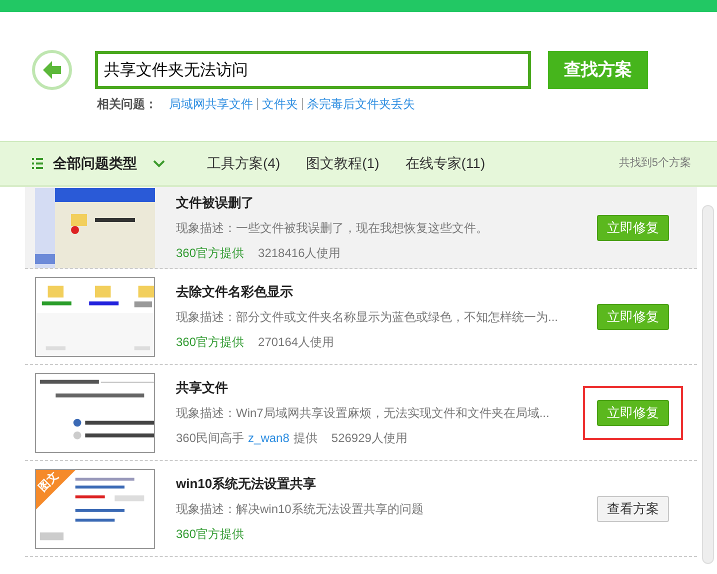 This screenshot has height=574, width=717. Describe the element at coordinates (210, 439) in the screenshot. I see `provider-label: 360民间高手` at that location.